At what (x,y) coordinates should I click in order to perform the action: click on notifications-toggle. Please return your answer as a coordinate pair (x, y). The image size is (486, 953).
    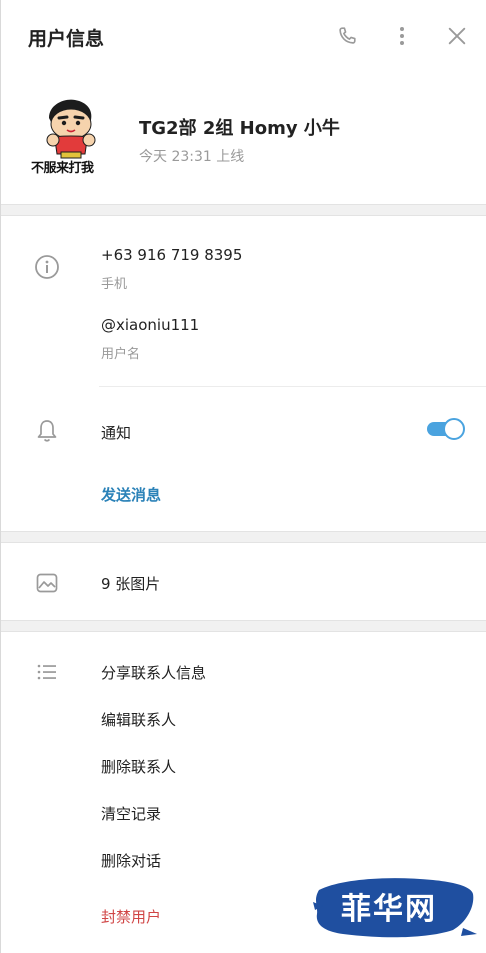
    Looking at the image, I should click on (446, 429).